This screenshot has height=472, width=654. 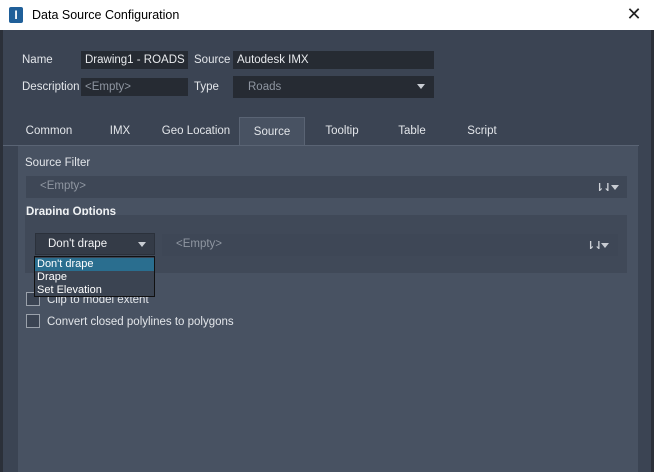 I want to click on source-filter-field: <Empty>, so click(x=326, y=187).